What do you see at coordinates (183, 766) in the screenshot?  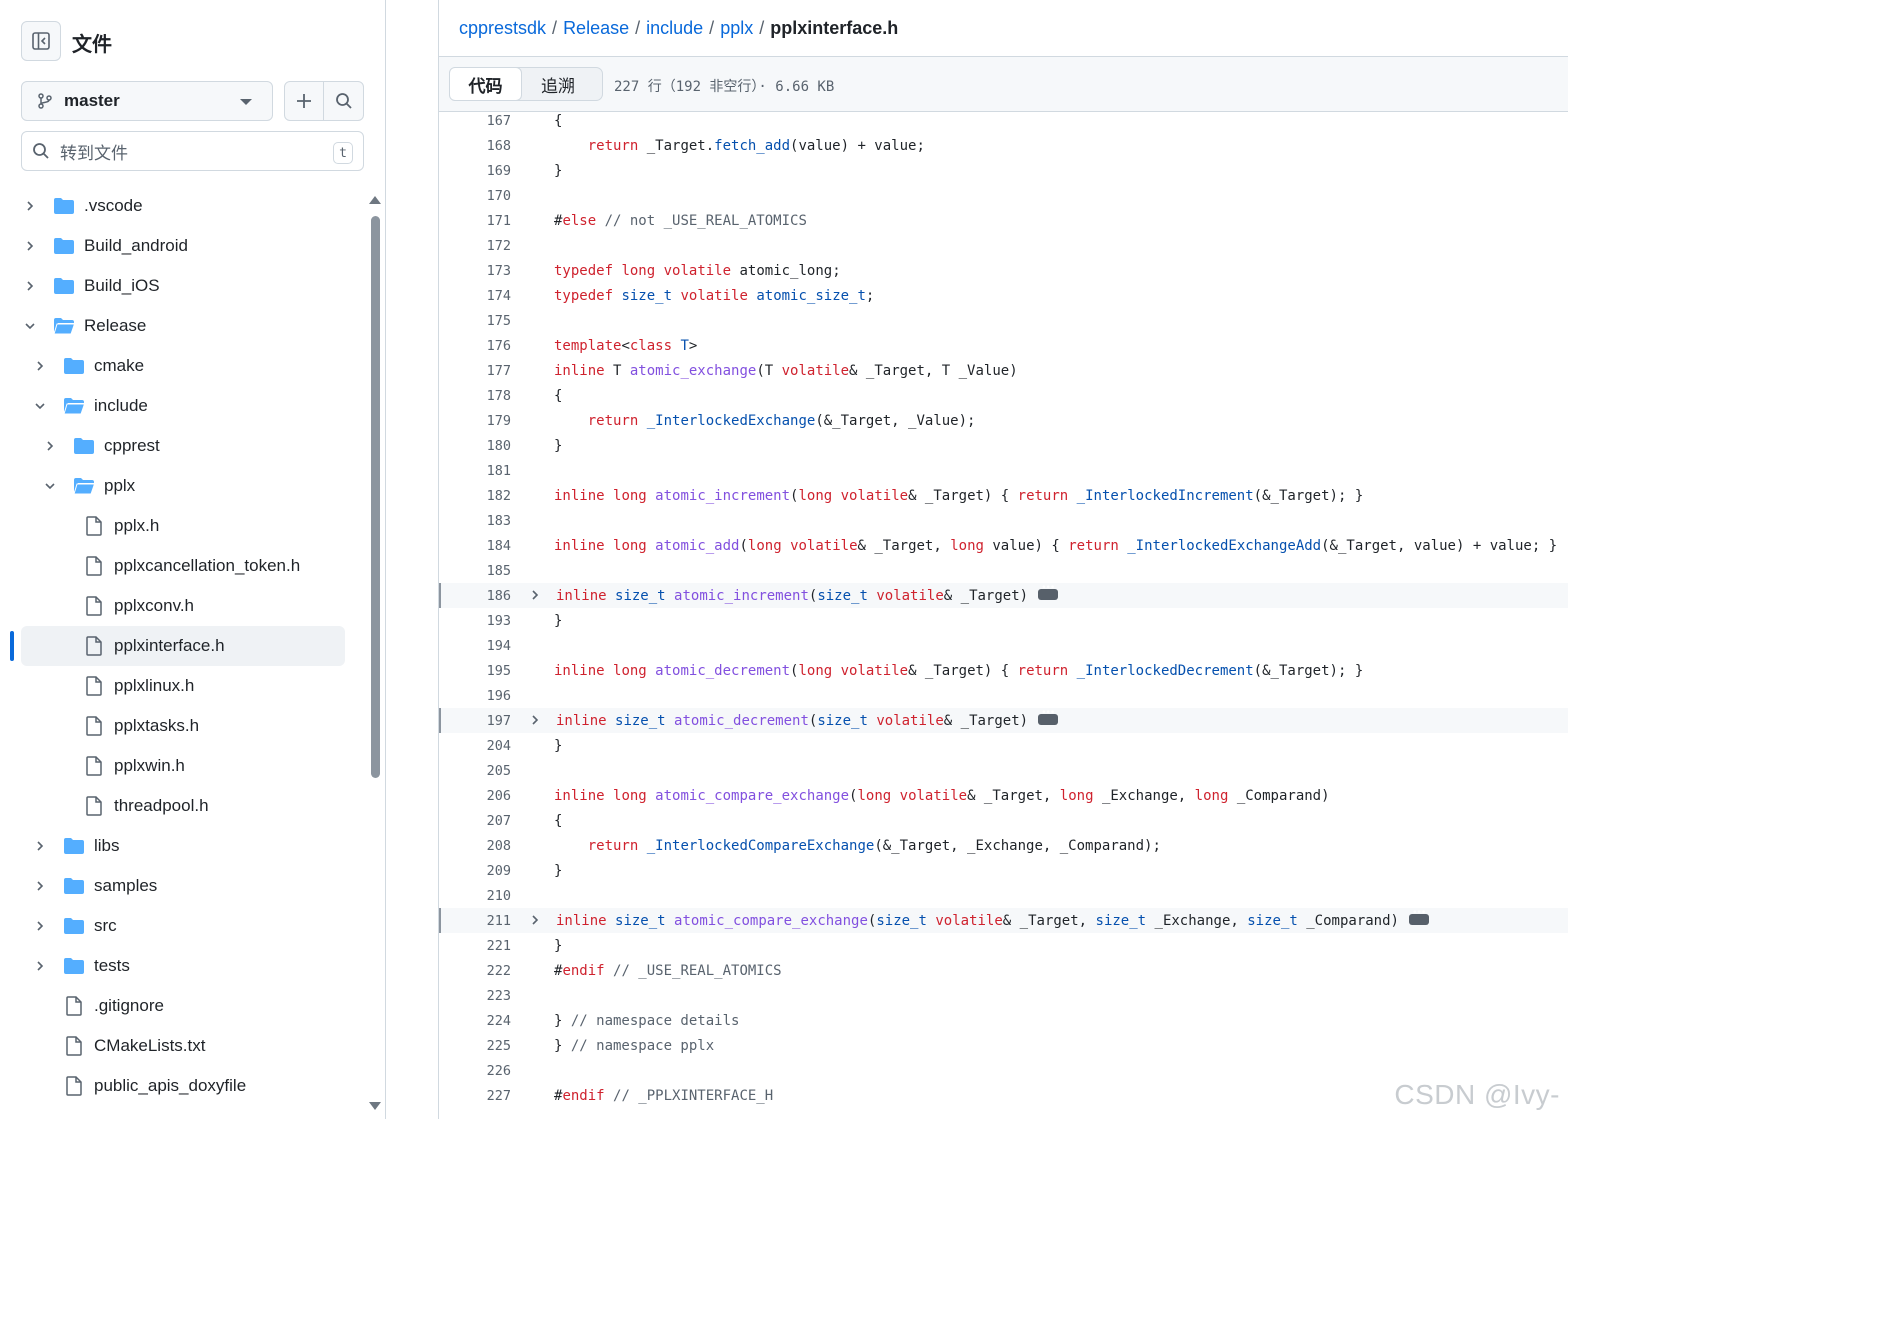 I see `tree-file-item: pplxwin.h` at bounding box center [183, 766].